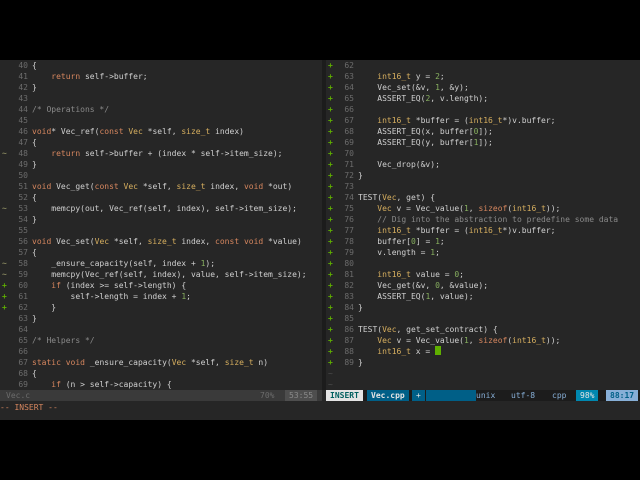  I want to click on left-code-line: 55, so click(161, 230).